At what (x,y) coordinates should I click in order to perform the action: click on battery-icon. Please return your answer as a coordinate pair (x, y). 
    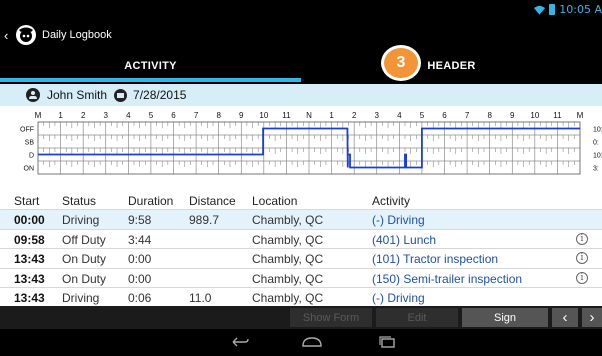
    Looking at the image, I should click on (552, 9).